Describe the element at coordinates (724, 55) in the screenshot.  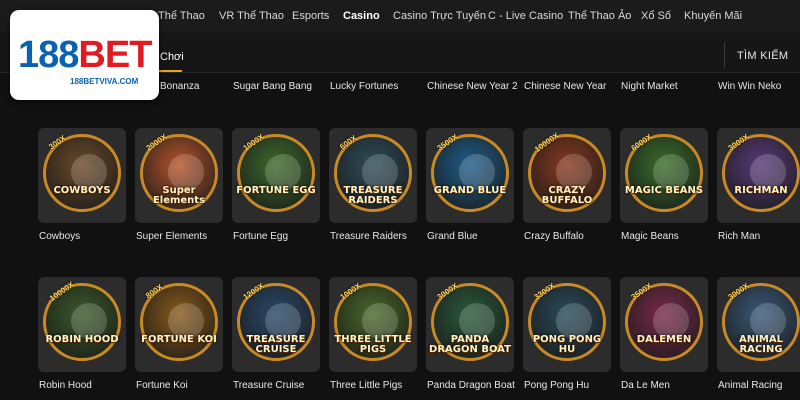
I see `search-divider` at that location.